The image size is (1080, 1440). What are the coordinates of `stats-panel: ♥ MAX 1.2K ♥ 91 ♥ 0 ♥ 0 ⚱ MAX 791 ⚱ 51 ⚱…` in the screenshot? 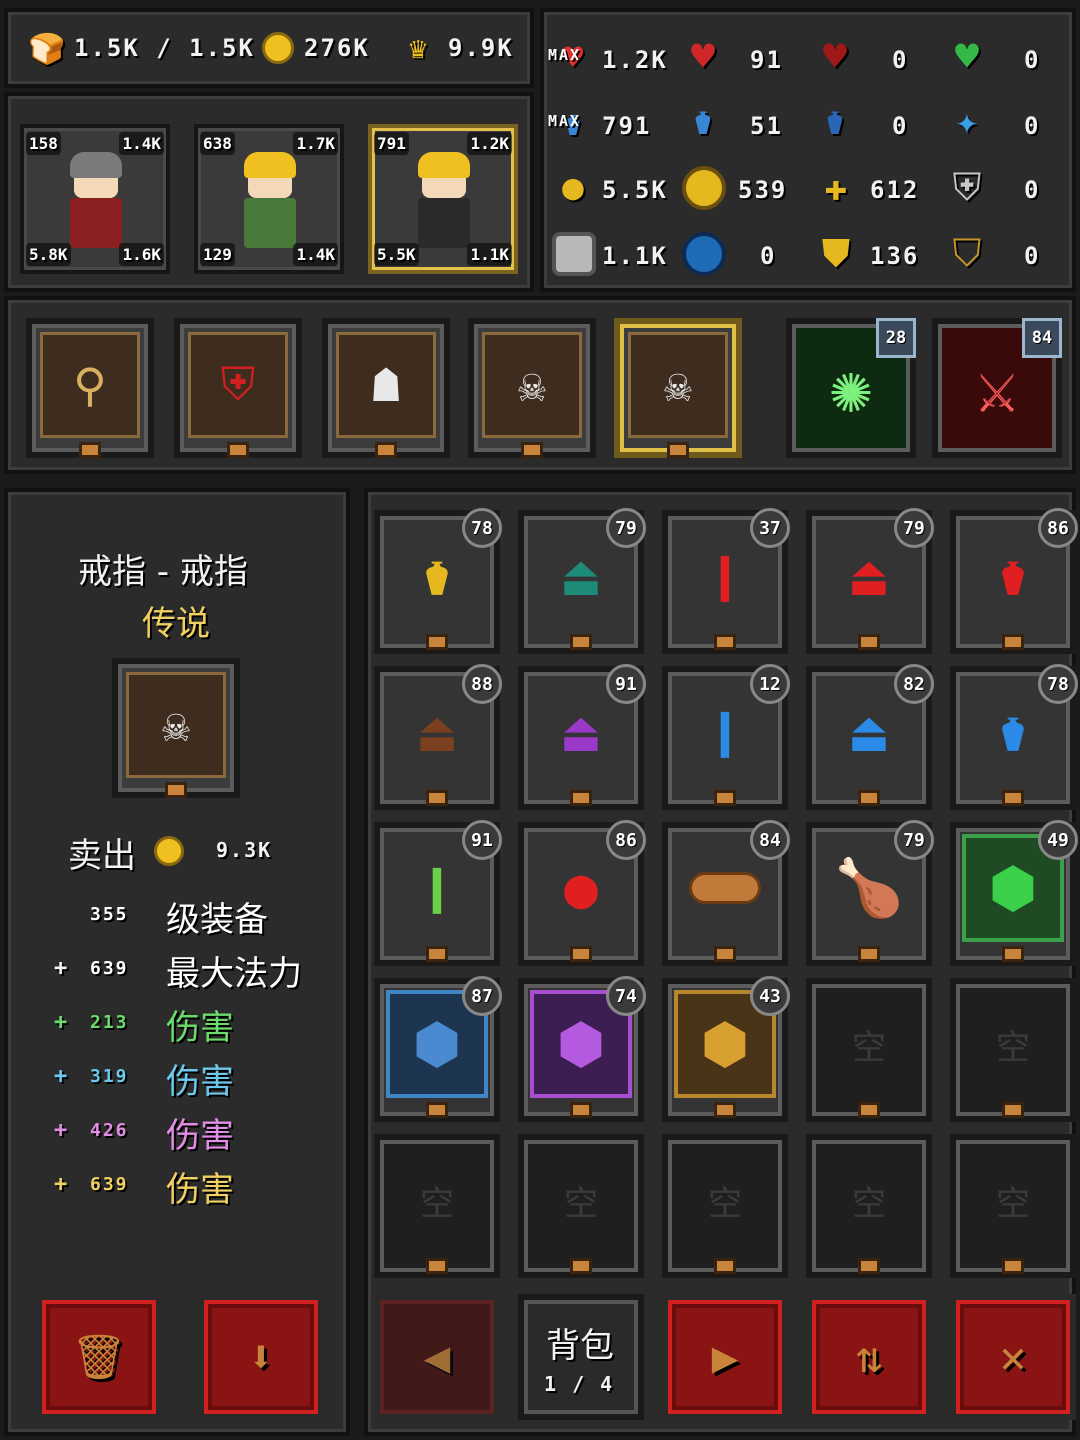 It's located at (808, 150).